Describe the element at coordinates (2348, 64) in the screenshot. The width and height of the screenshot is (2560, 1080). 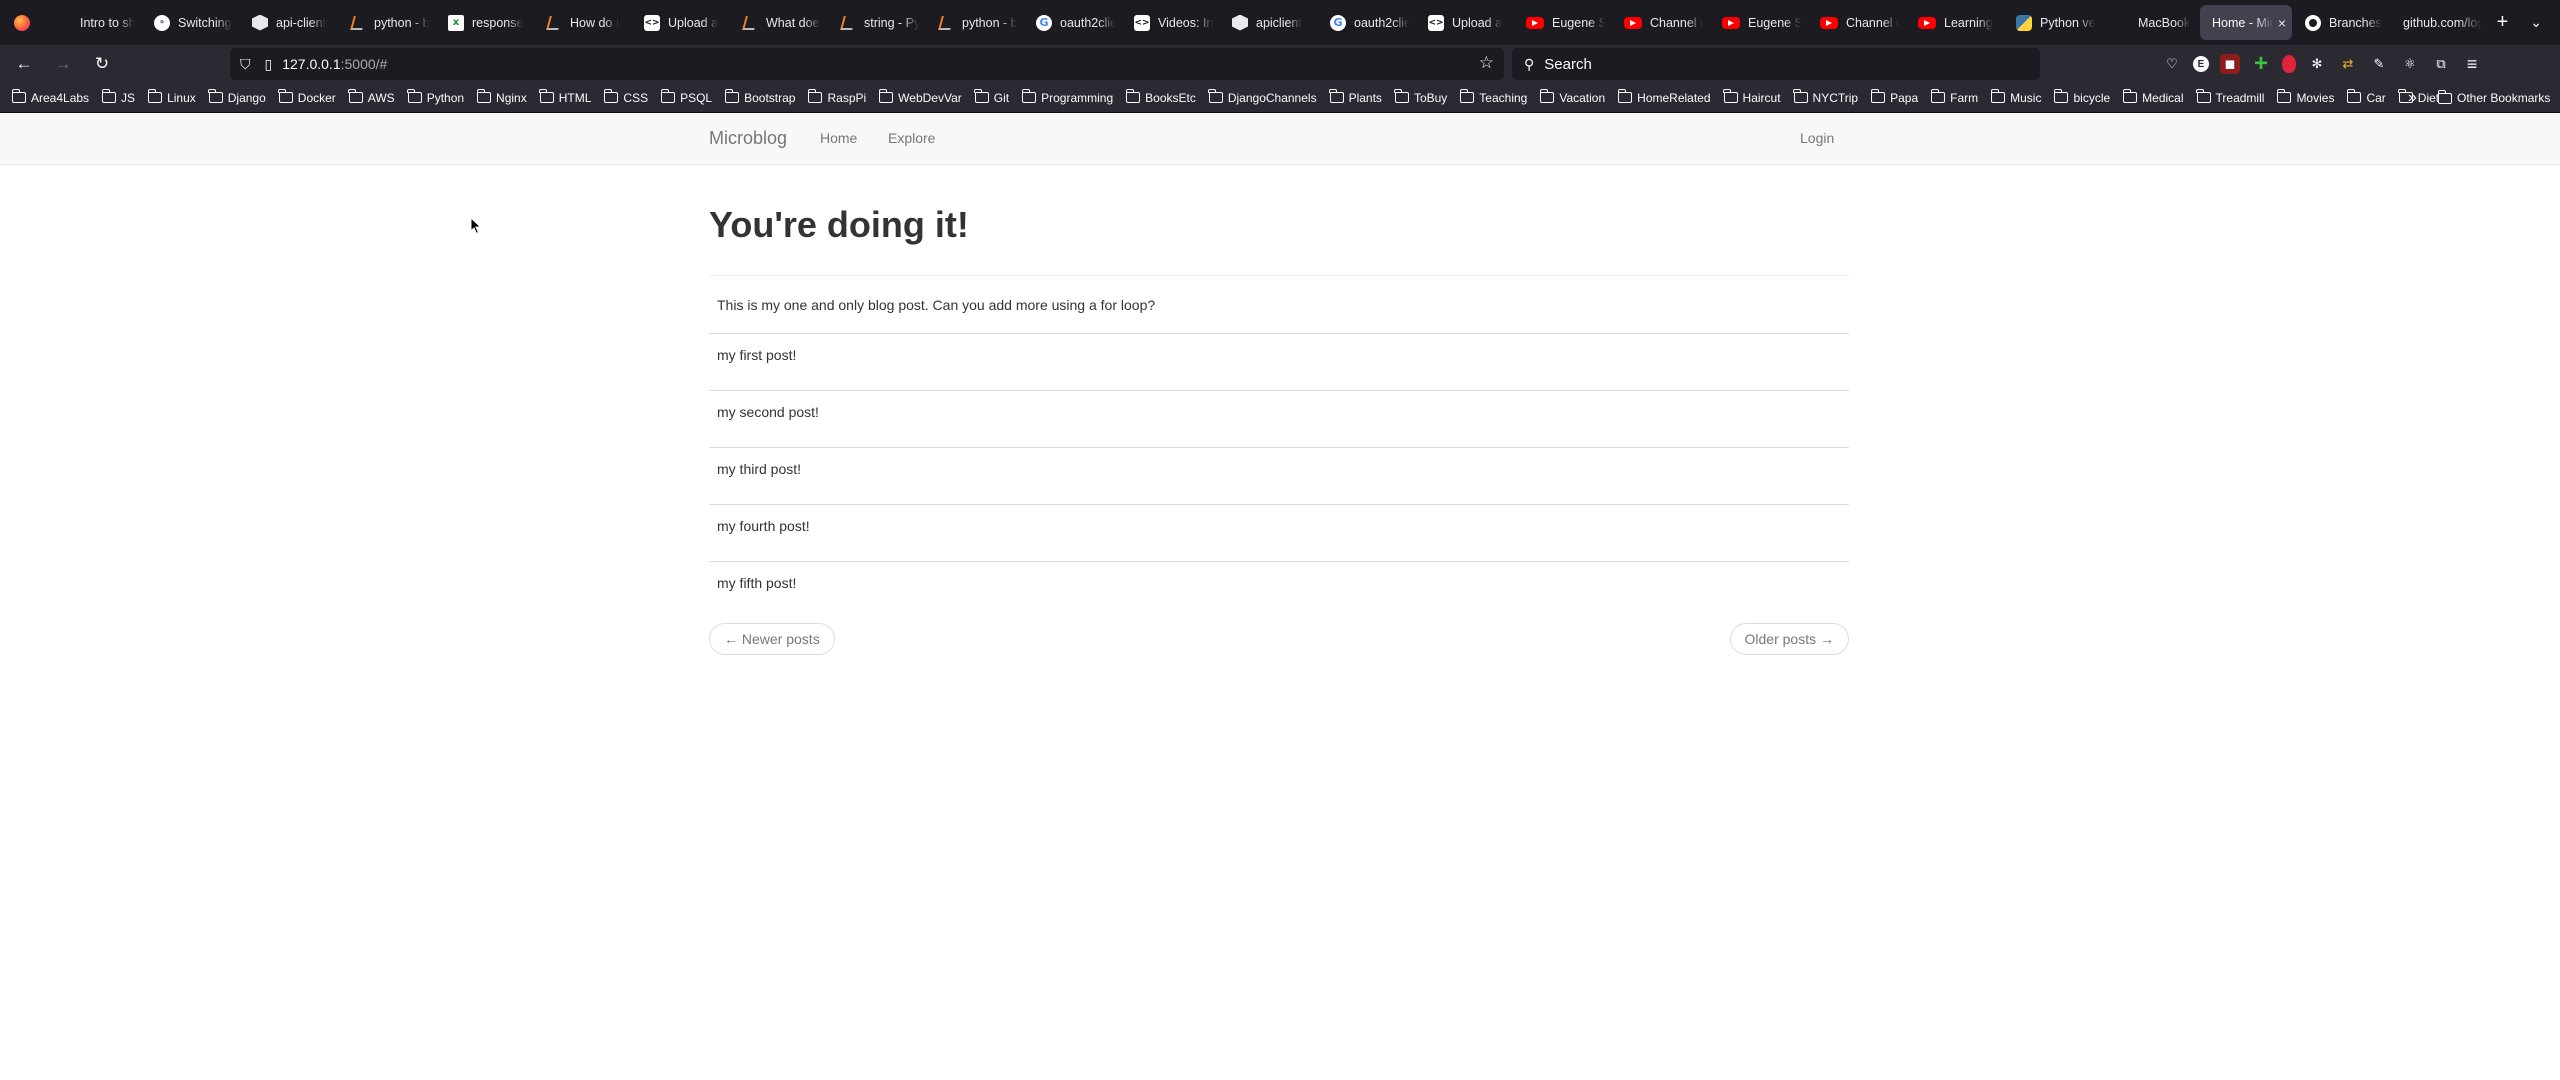
I see `extension-translate-icon: ⇄` at that location.